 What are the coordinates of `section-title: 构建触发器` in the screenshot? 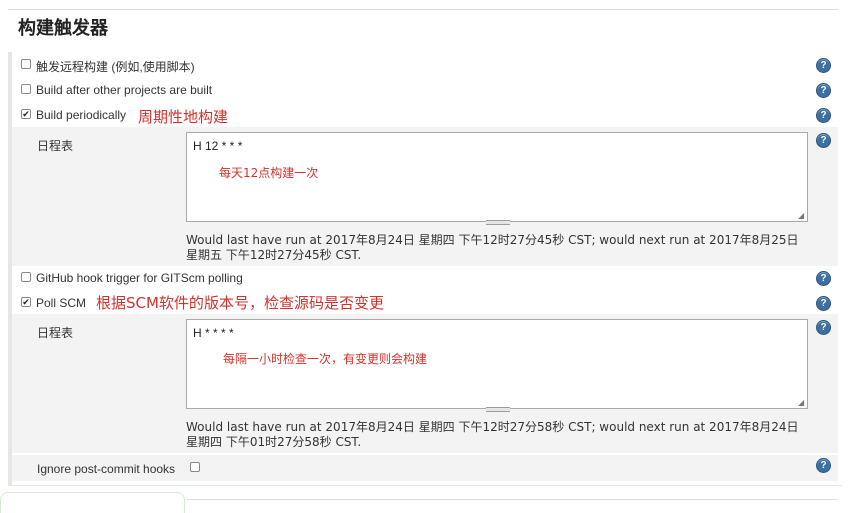 It's located at (63, 28).